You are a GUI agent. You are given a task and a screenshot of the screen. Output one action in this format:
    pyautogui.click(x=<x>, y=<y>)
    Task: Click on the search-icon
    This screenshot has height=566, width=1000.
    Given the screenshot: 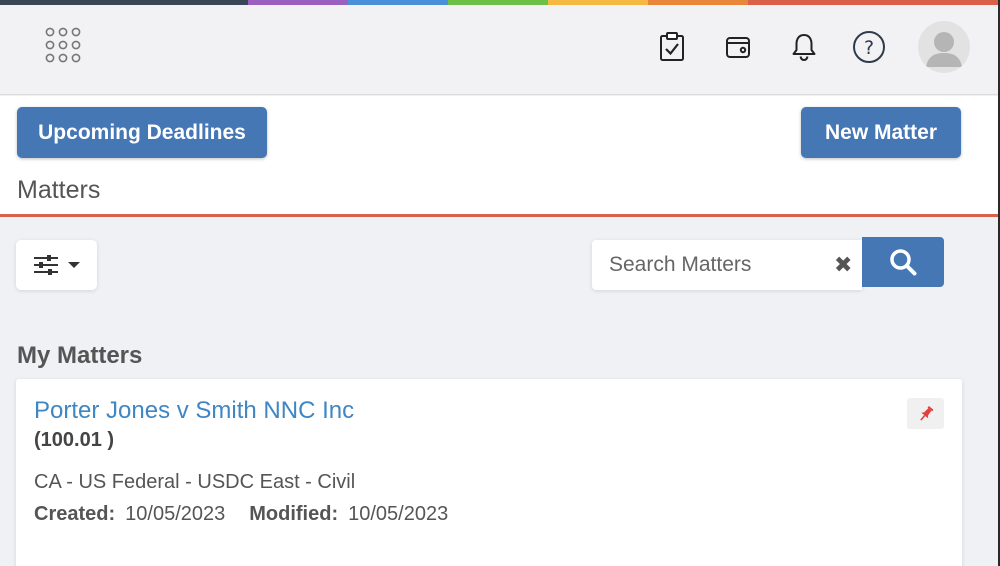 What is the action you would take?
    pyautogui.click(x=903, y=262)
    